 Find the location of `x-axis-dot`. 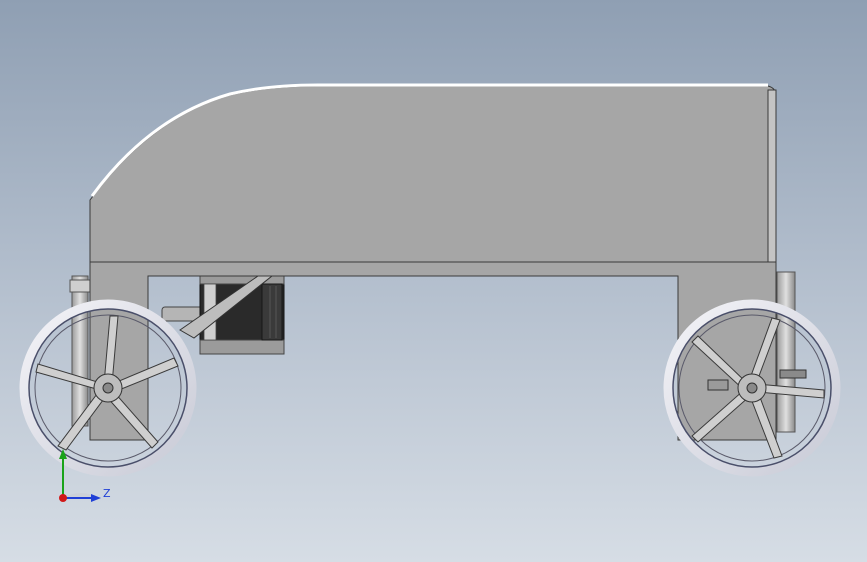

x-axis-dot is located at coordinates (63, 498).